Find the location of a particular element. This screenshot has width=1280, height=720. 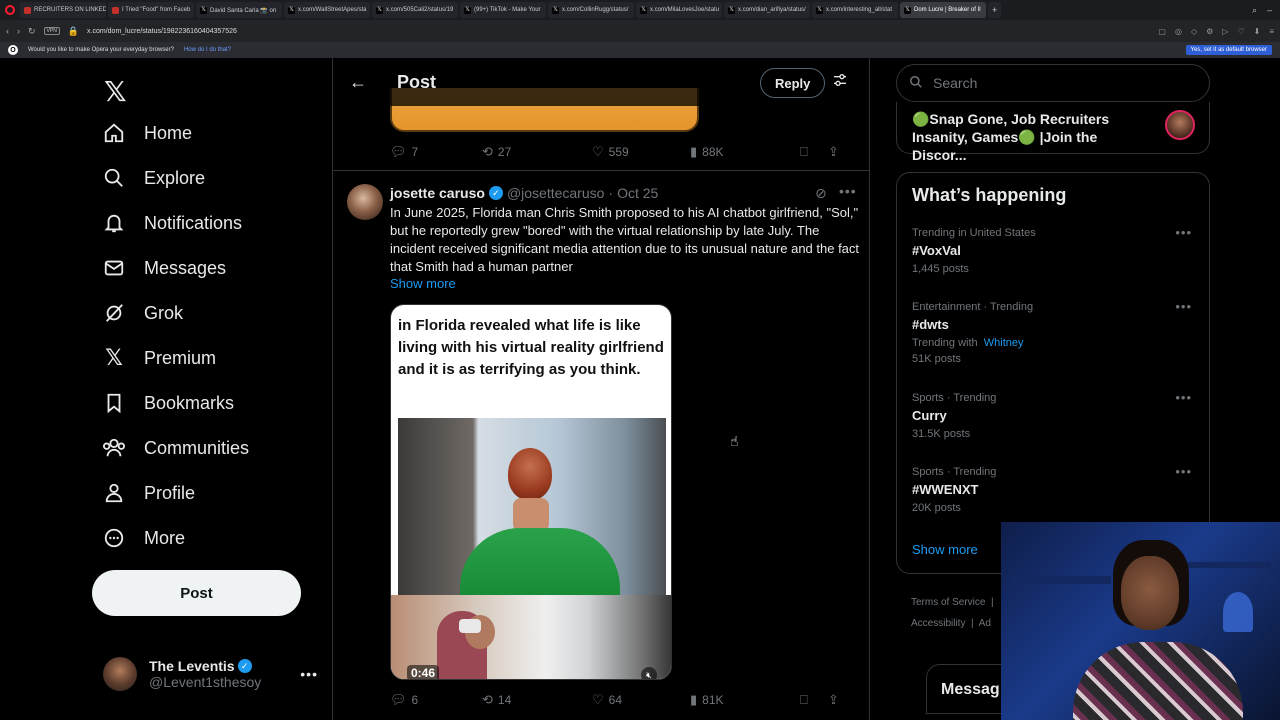

nav-bookmarks: Bookmarks is located at coordinates (168, 403).